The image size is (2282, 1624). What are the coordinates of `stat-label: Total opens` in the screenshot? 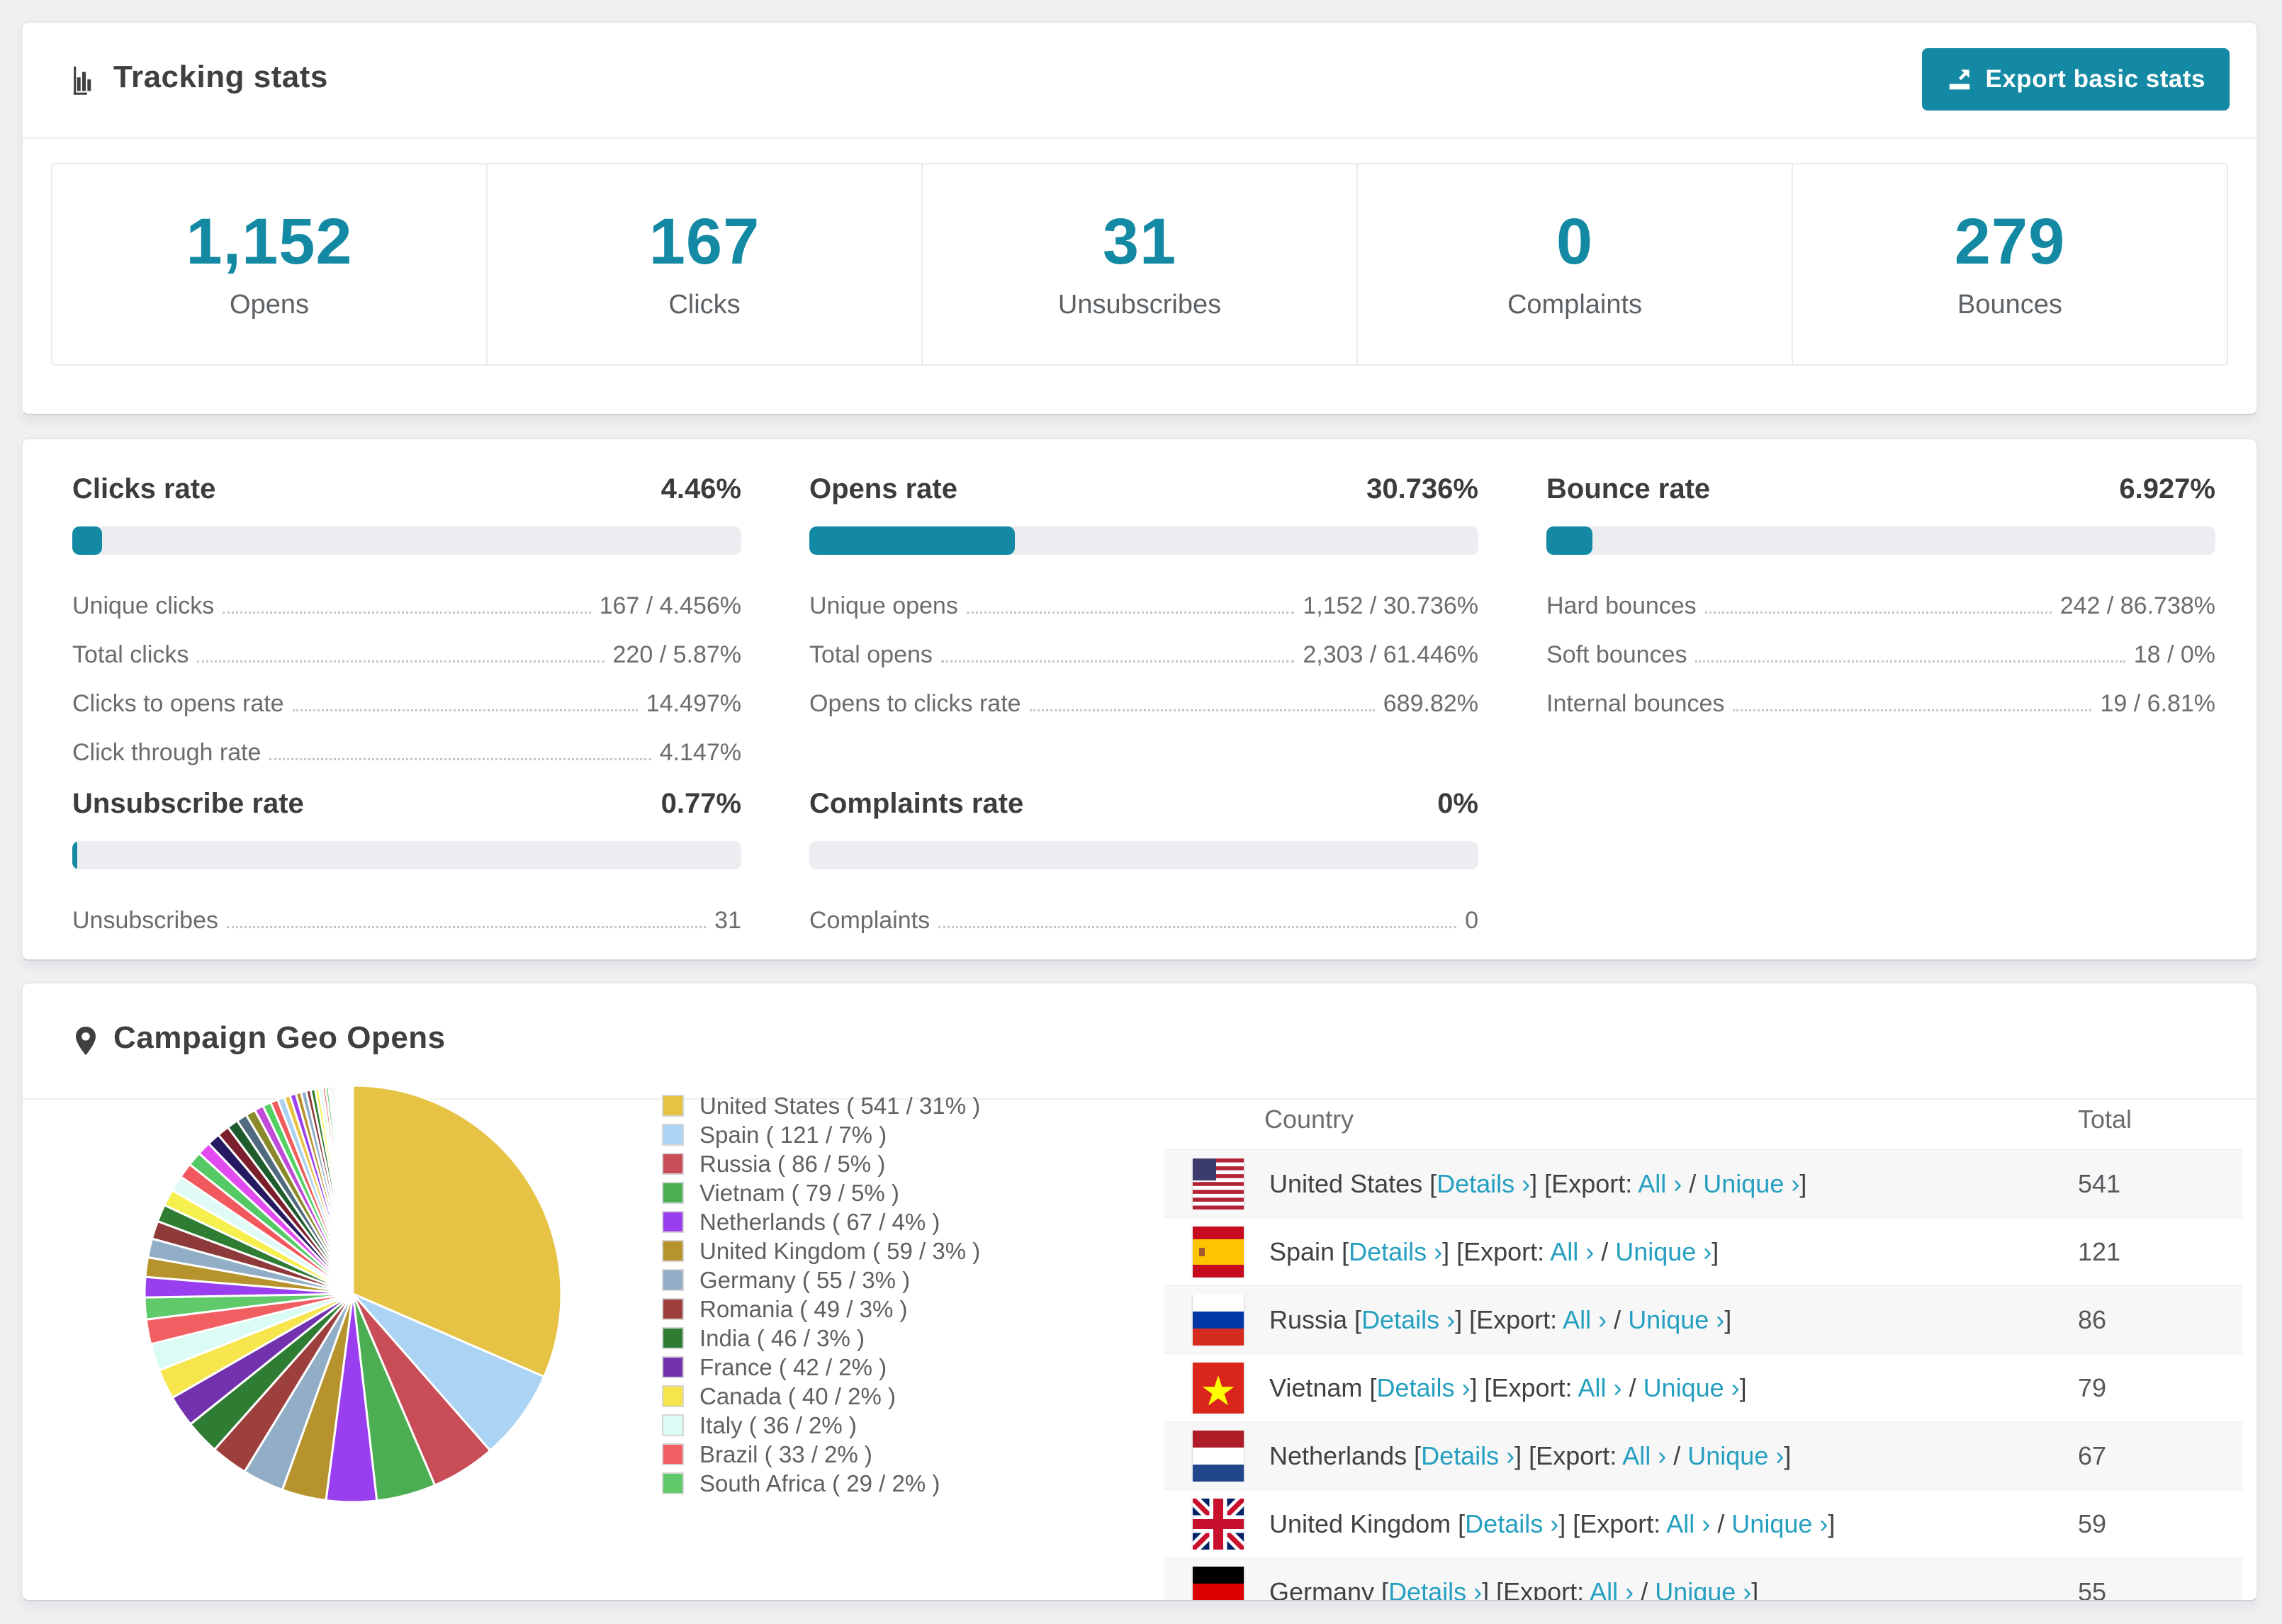 It's located at (871, 655).